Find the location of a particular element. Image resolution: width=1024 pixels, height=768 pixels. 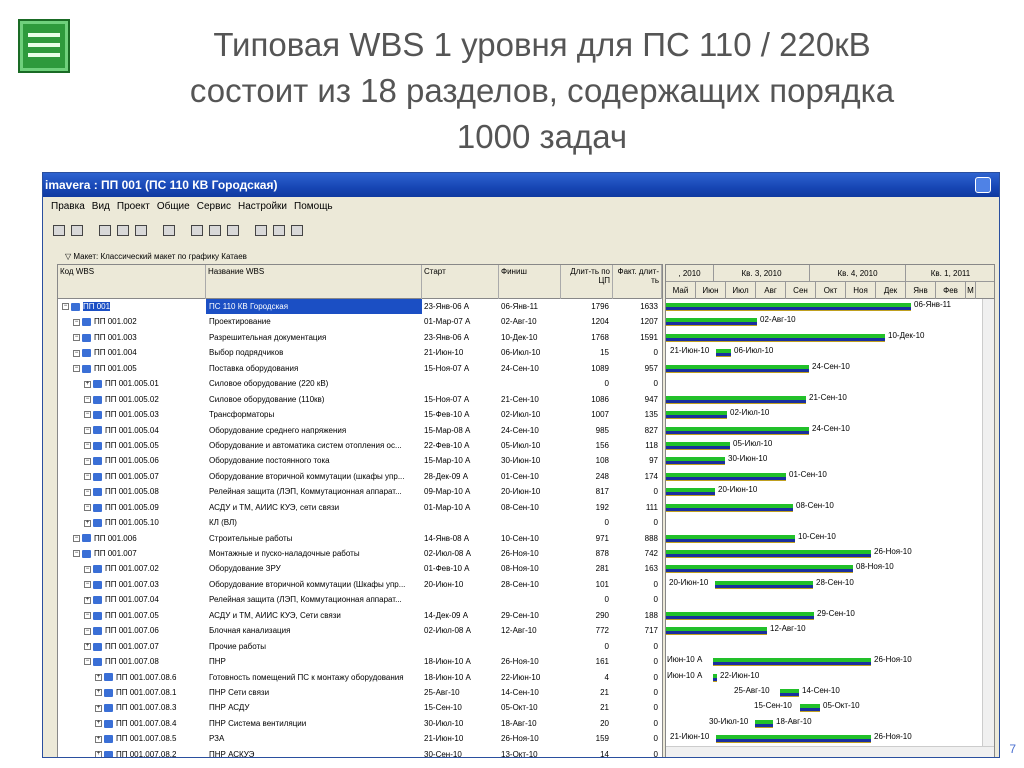

columns-icon is located at coordinates (123, 230).